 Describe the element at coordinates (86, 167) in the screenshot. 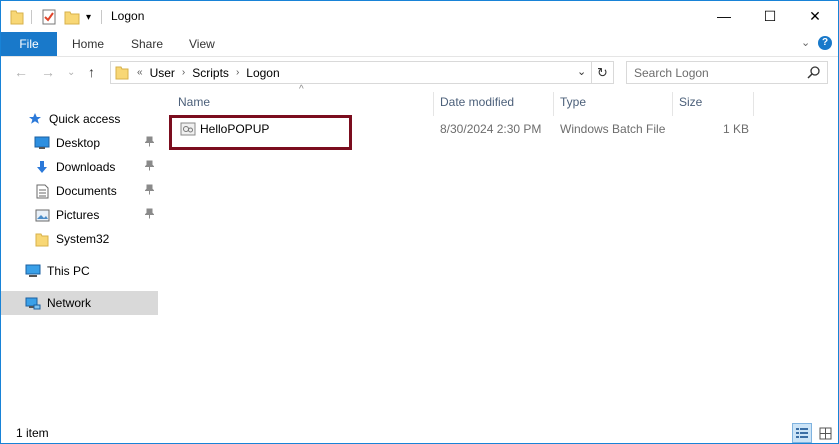

I see `nav-item-label: Downloads` at that location.